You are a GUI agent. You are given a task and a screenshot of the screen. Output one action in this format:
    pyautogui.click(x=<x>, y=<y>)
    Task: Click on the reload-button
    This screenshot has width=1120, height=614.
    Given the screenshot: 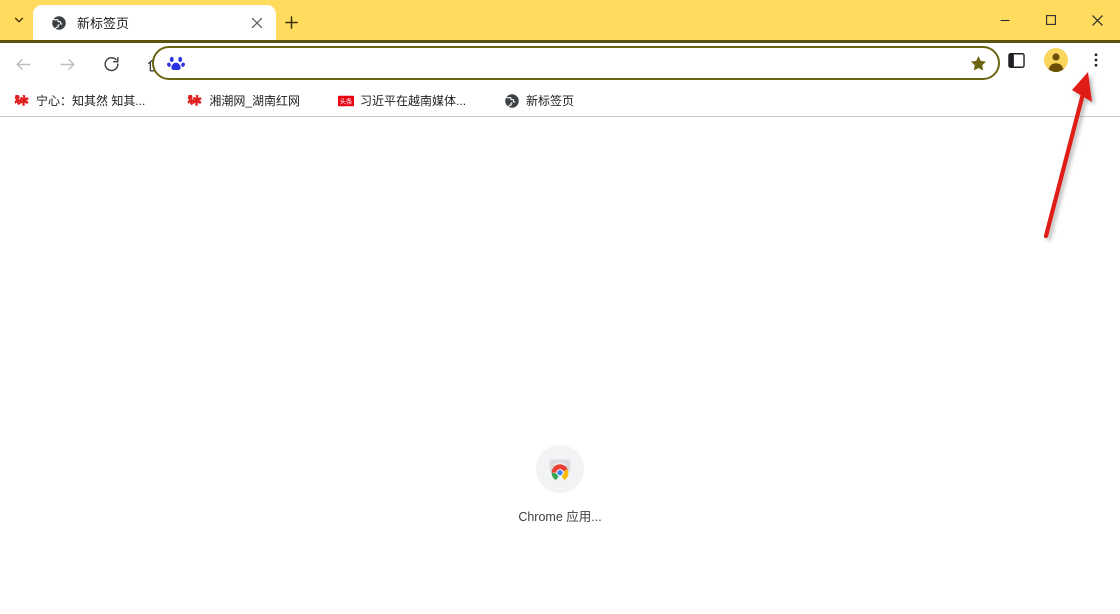 What is the action you would take?
    pyautogui.click(x=111, y=64)
    